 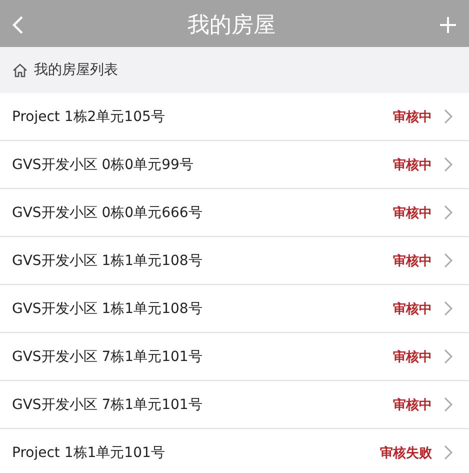 I want to click on home-icon, so click(x=20, y=70).